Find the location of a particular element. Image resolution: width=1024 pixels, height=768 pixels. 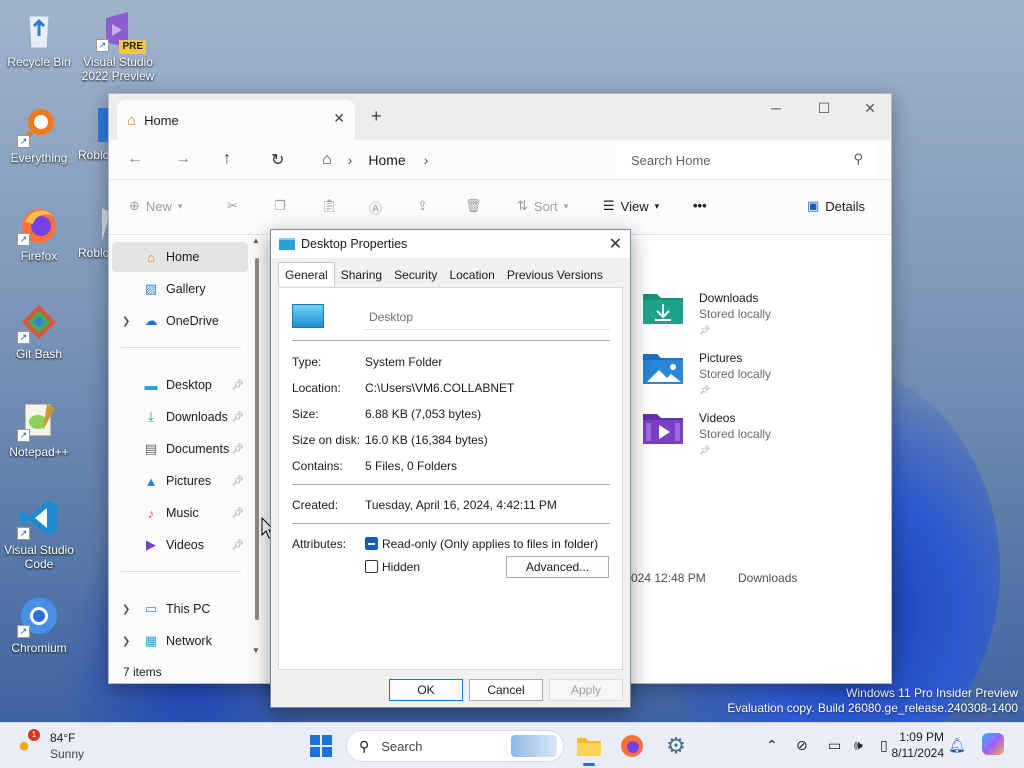

nav-scrollbar: ▲ ▼ is located at coordinates (256, 445).